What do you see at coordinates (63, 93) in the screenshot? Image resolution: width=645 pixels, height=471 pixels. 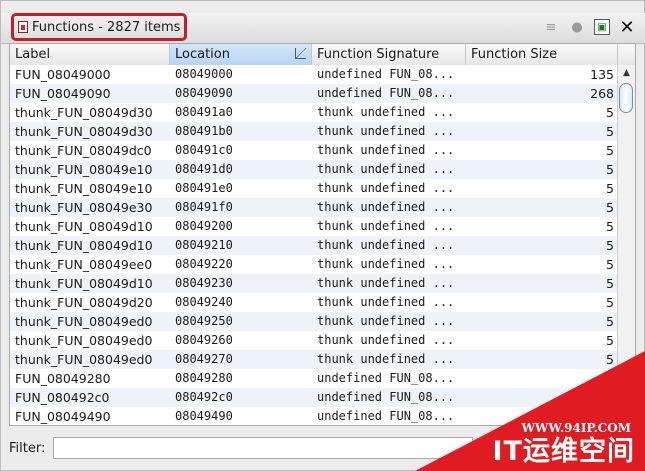 I see `cell-label: FUN_08049090` at bounding box center [63, 93].